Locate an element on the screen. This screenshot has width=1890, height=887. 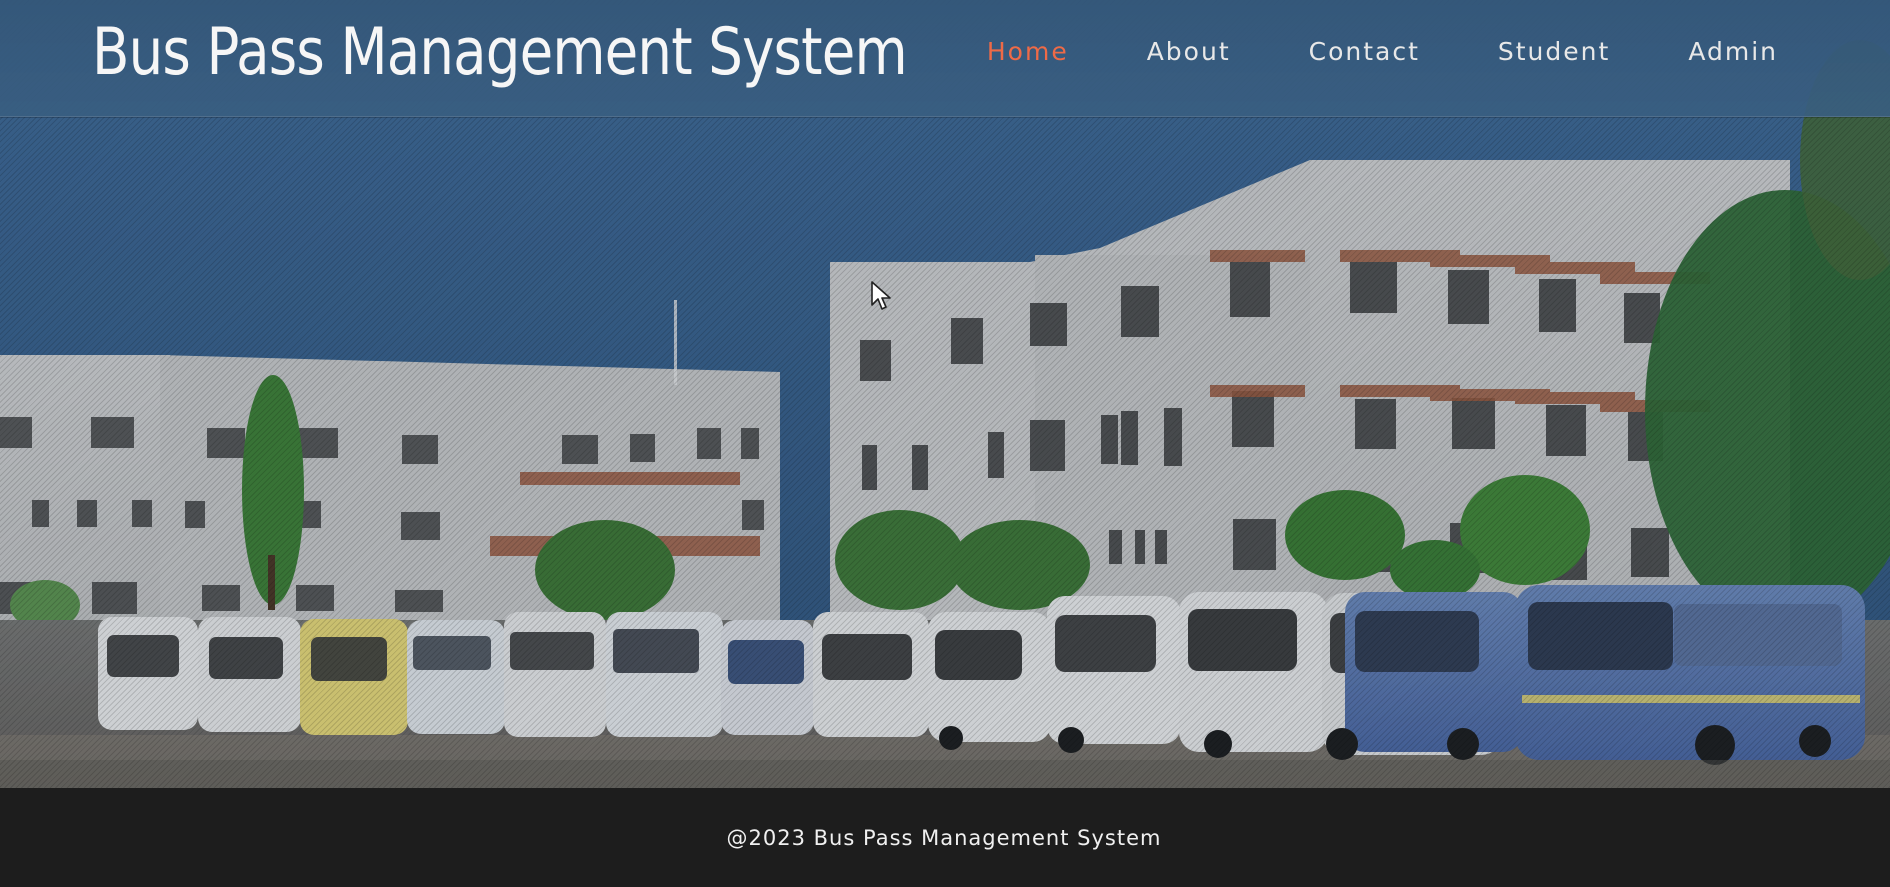
main-navigation: Home About Contact Student Admin is located at coordinates (1382, 52).